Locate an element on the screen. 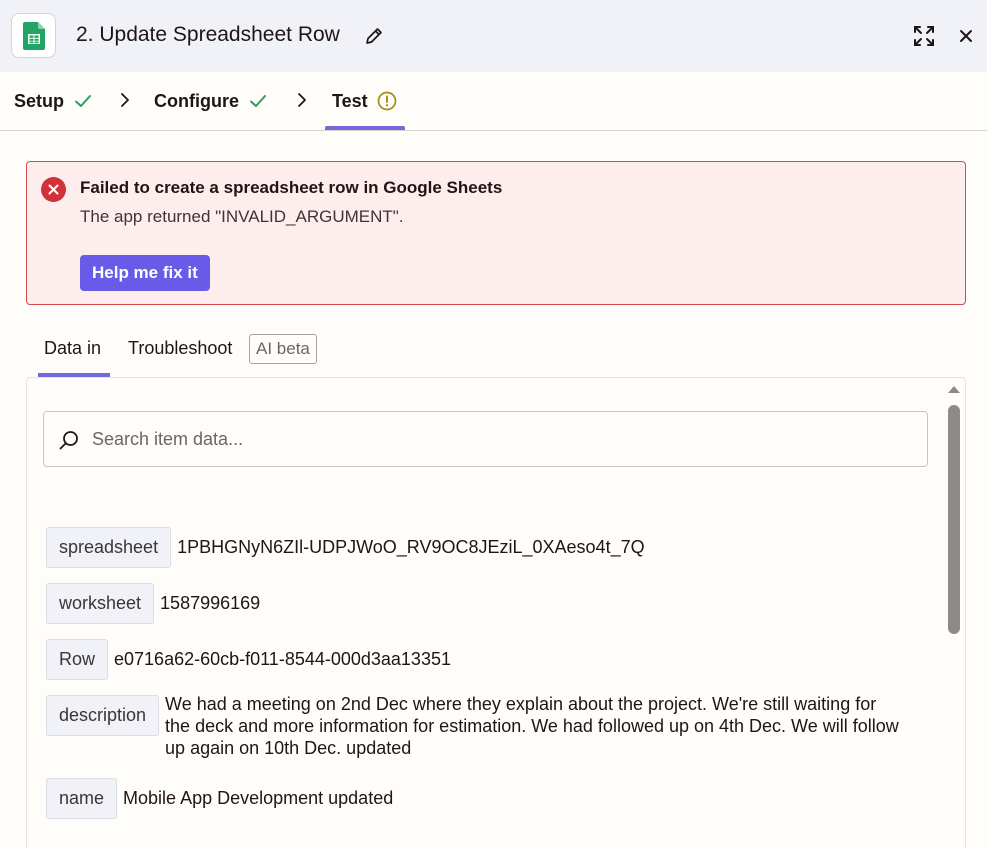 This screenshot has height=848, width=987. tab-test: Test is located at coordinates (364, 101).